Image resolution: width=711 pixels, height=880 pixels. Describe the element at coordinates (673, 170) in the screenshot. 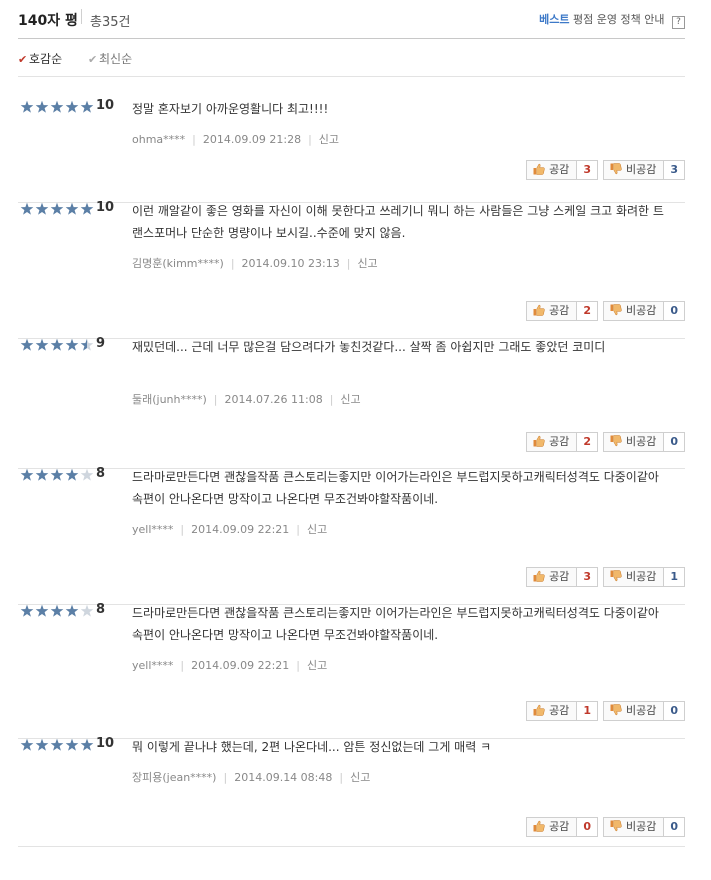

I see `dislike-count: 3` at that location.